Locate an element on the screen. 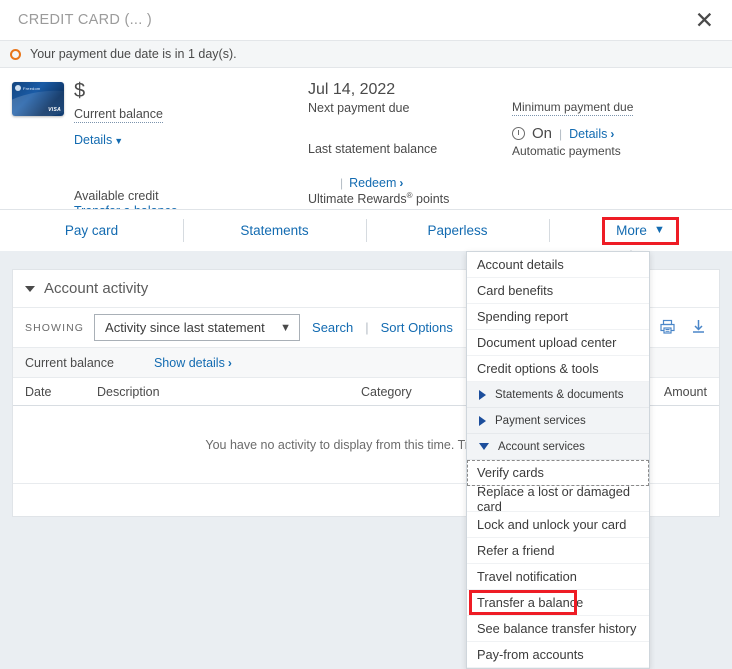 The image size is (732, 669). redeem-link: Redeem › is located at coordinates (376, 183).